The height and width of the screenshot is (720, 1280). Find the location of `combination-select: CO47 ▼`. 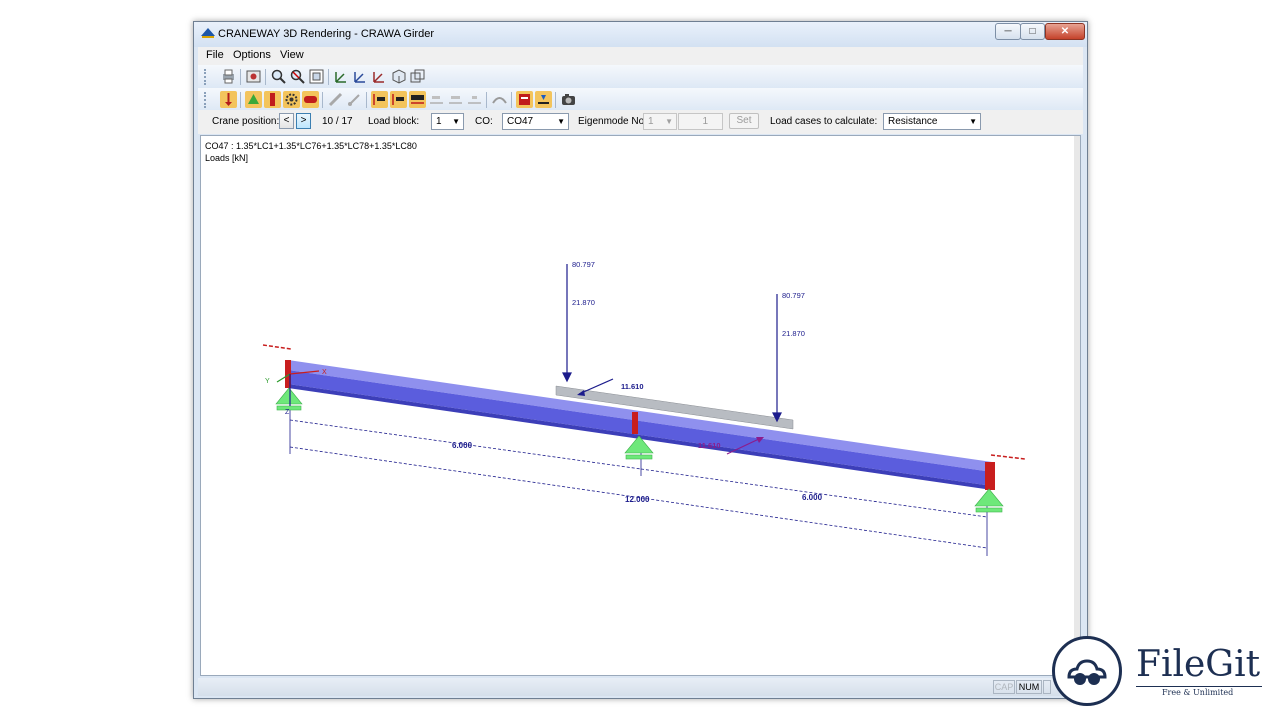

combination-select: CO47 ▼ is located at coordinates (535, 121).